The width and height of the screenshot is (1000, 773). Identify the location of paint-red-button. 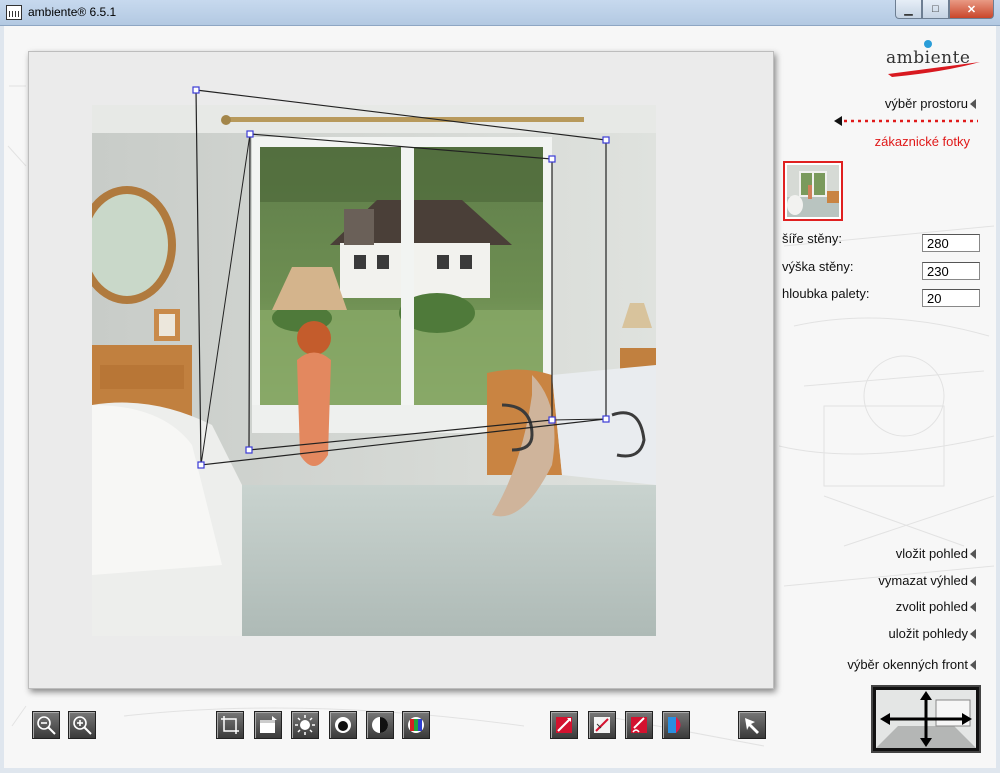
(639, 725).